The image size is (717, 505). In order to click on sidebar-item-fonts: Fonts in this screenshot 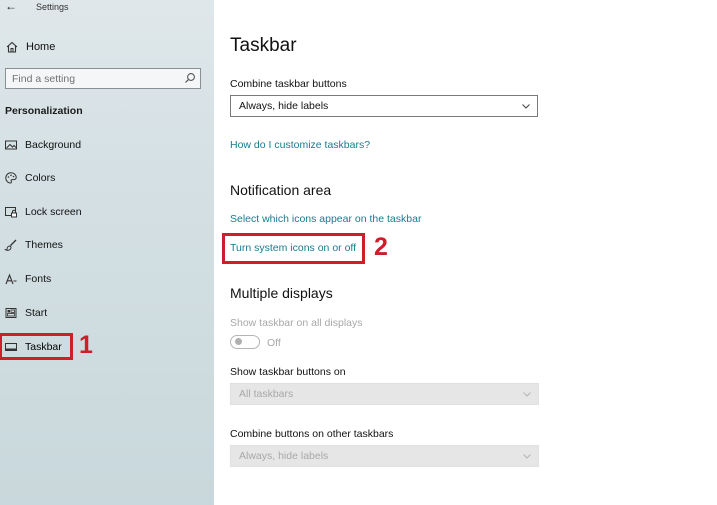, I will do `click(27, 279)`.